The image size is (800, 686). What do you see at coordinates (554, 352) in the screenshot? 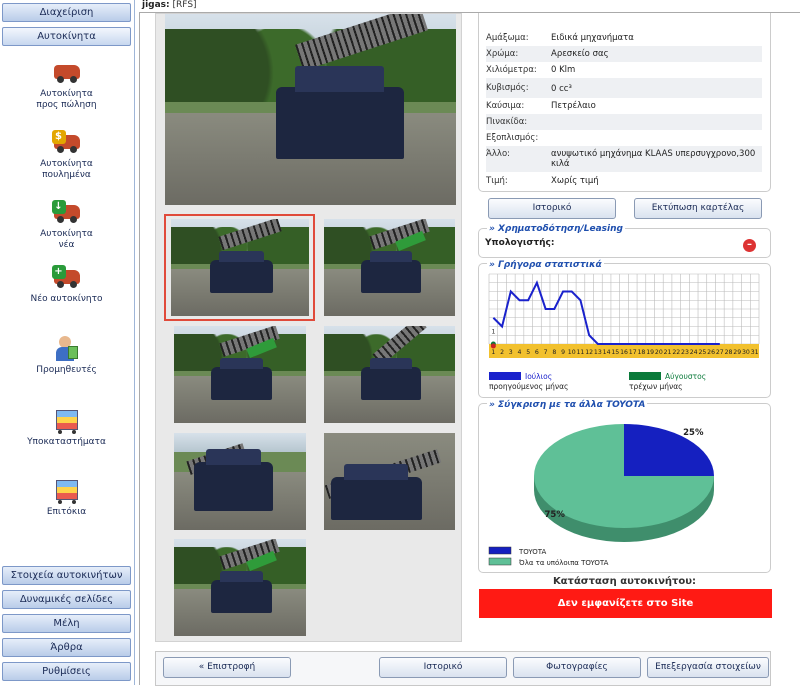
I see `x-tick-label: 8` at bounding box center [554, 352].